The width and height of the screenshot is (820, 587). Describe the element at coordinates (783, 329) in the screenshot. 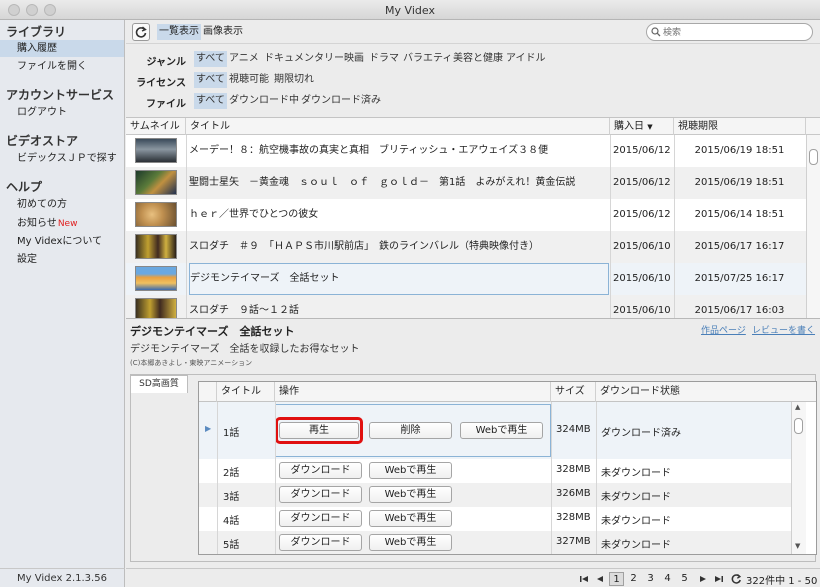

I see `write-review-link: レビューを書く` at that location.